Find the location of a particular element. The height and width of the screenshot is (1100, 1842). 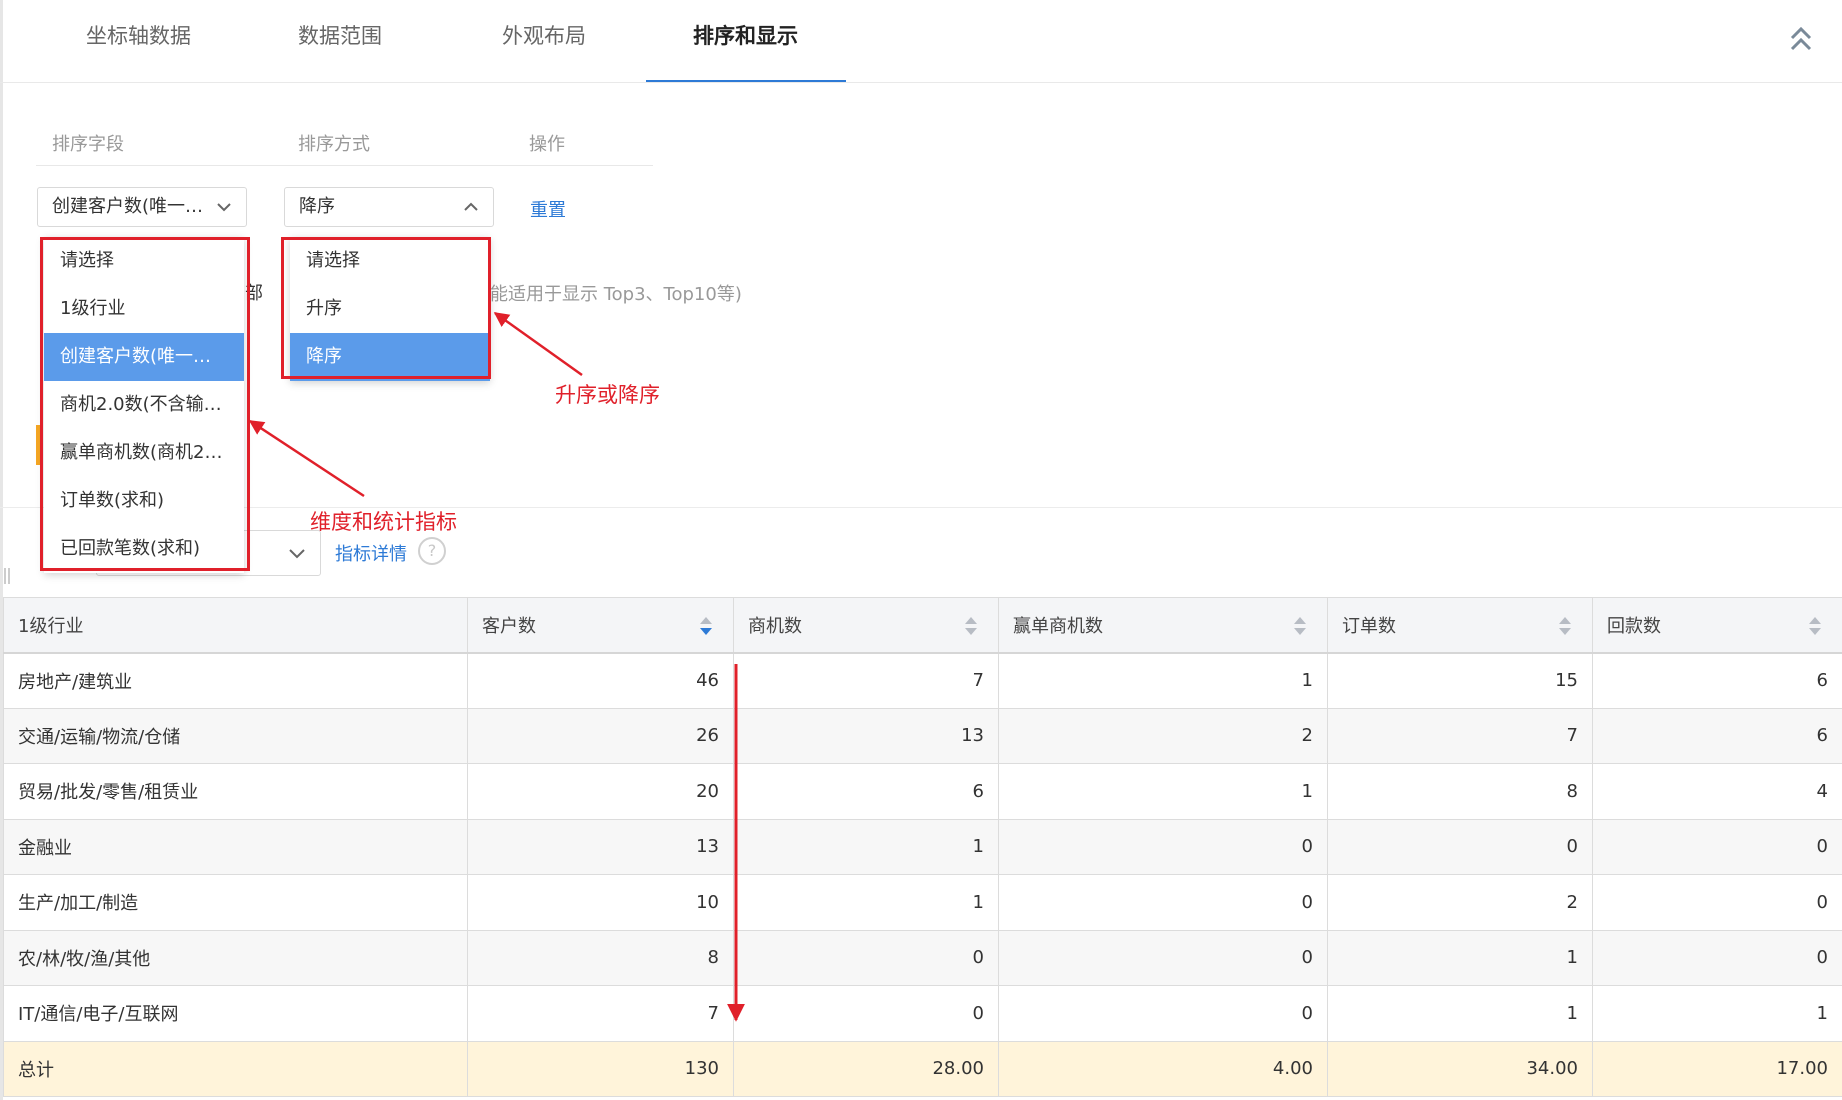

table-cell: 4 is located at coordinates (1717, 791).